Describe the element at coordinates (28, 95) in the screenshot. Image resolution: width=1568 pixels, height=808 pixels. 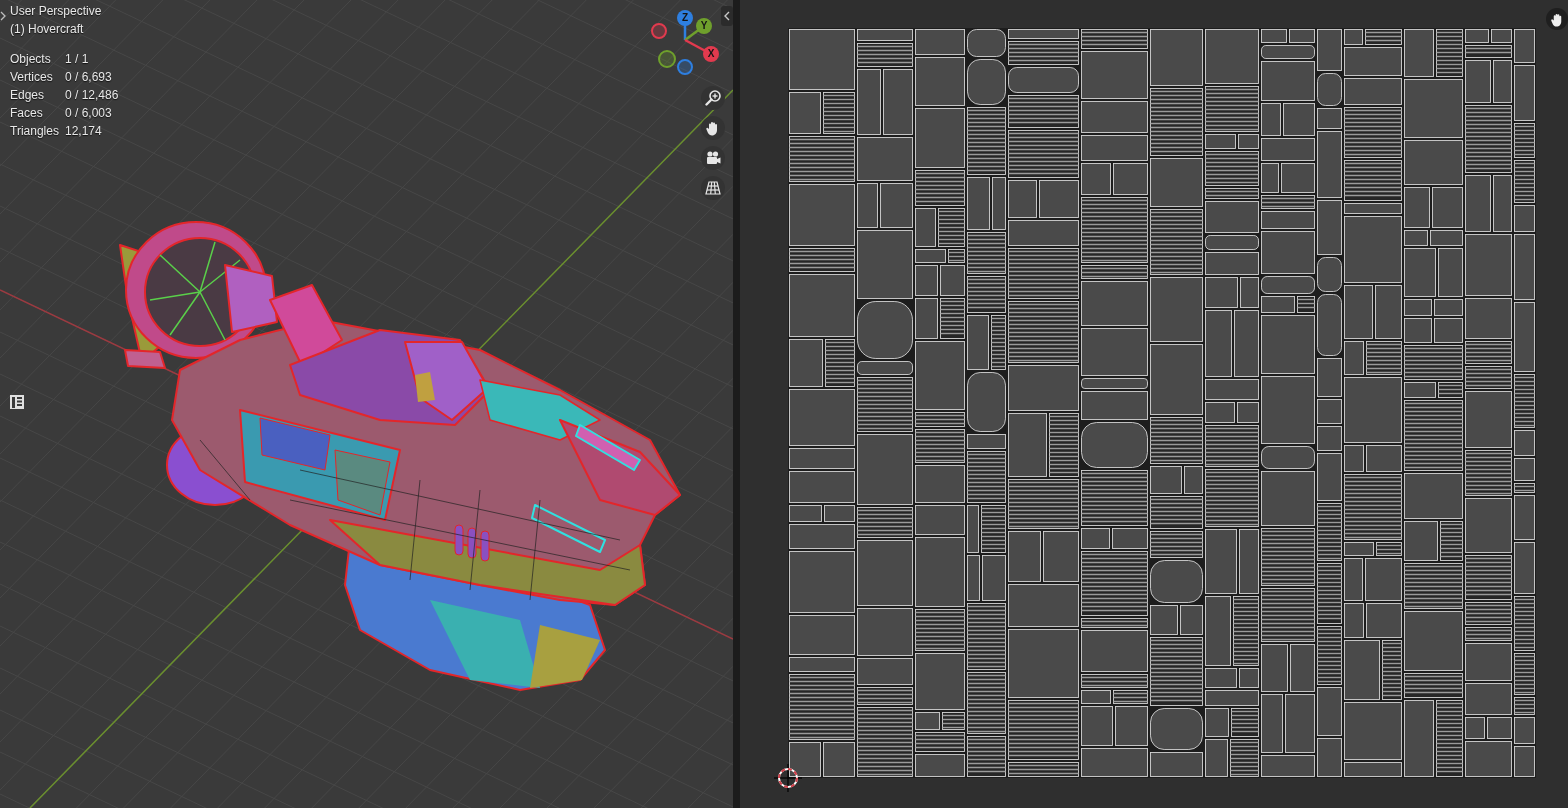
I see `stat-label: Edges` at that location.